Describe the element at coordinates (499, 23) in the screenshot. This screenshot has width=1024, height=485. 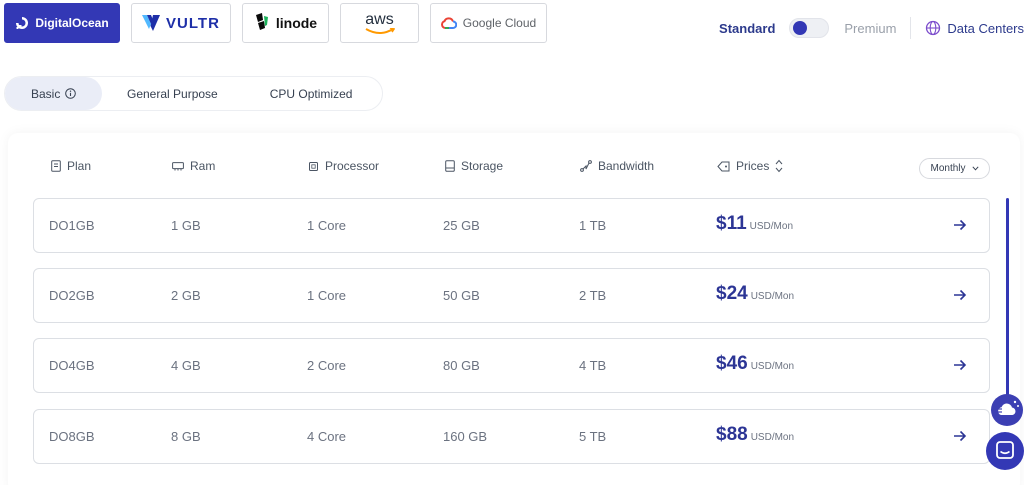
I see `provider-name: Google Cloud` at that location.